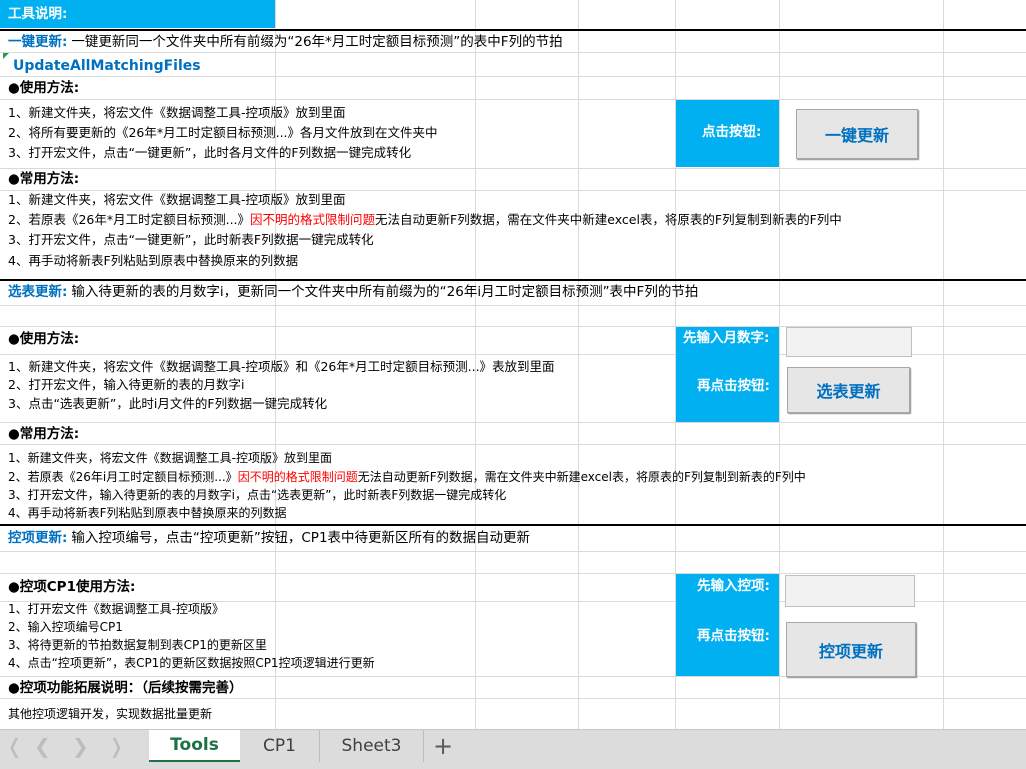 Image resolution: width=1026 pixels, height=769 pixels. Describe the element at coordinates (513, 749) in the screenshot. I see `sheet-tab-bar: ❬ ❮ ❯ ❭ Tools CP1 Sheet3 +` at that location.